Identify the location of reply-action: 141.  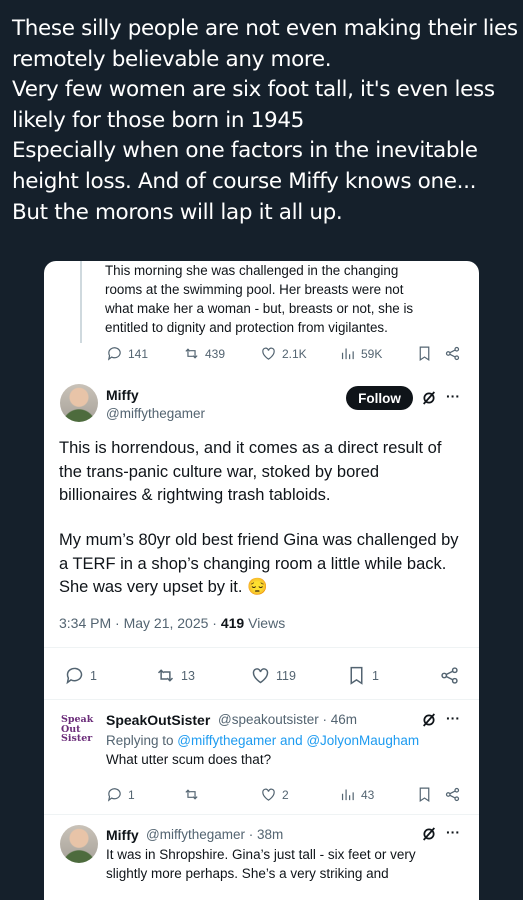
(127, 353).